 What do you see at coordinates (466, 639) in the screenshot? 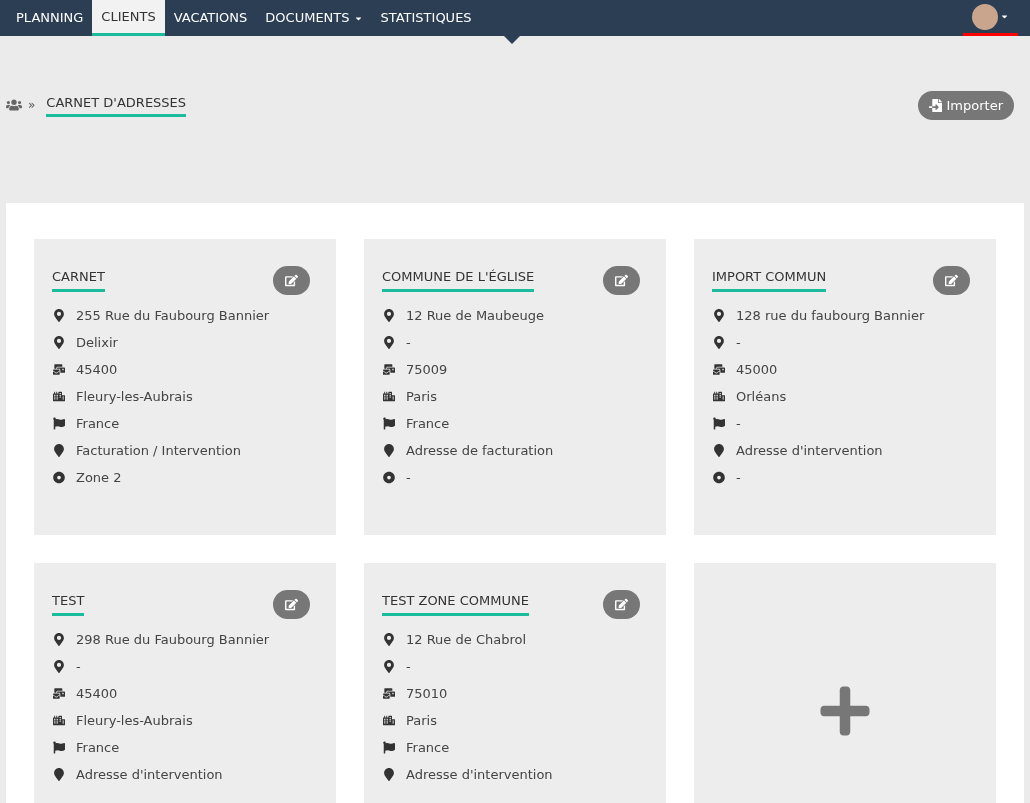
I see `card-line: 12 Rue de Chabrol` at bounding box center [466, 639].